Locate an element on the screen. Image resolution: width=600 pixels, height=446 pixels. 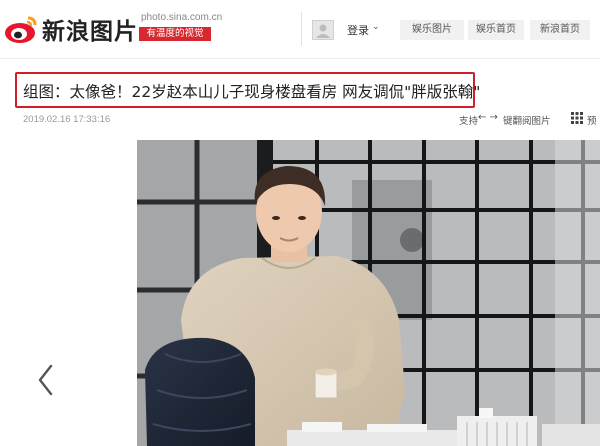
page-title: 组图：太像爸！22岁赵本山儿子现身楼盘看房 网友调侃"胖版张翰" is located at coordinates (252, 92).